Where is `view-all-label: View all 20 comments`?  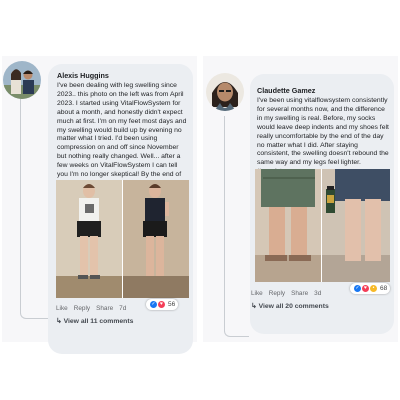
view-all-label: View all 20 comments is located at coordinates (293, 306).